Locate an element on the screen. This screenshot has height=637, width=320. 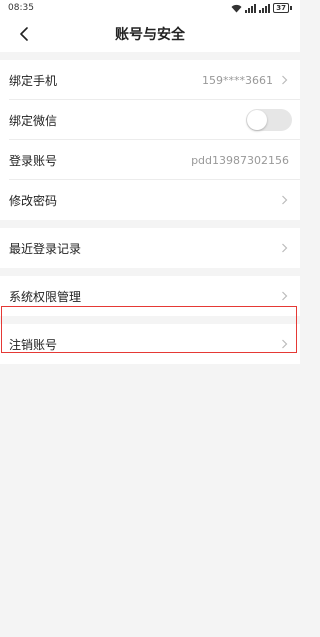
battery-level: 37 is located at coordinates (281, 8).